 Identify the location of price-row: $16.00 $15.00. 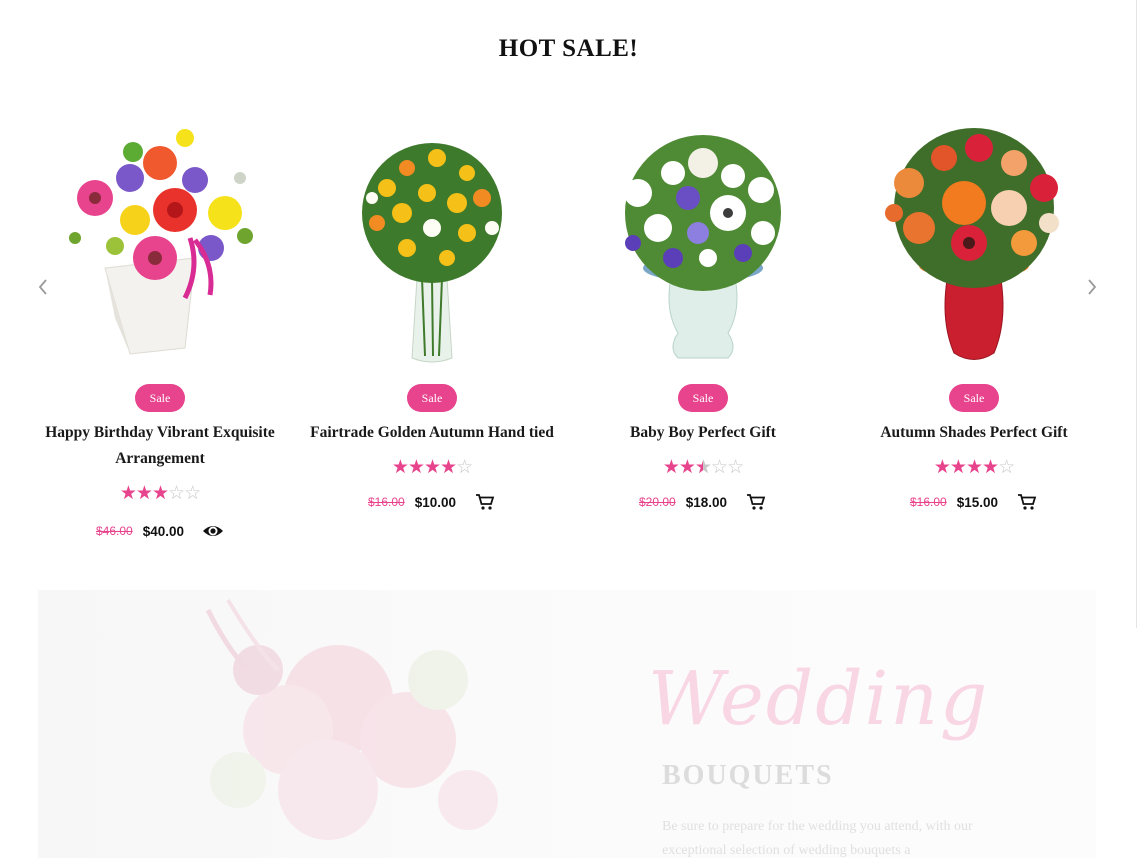
(974, 502).